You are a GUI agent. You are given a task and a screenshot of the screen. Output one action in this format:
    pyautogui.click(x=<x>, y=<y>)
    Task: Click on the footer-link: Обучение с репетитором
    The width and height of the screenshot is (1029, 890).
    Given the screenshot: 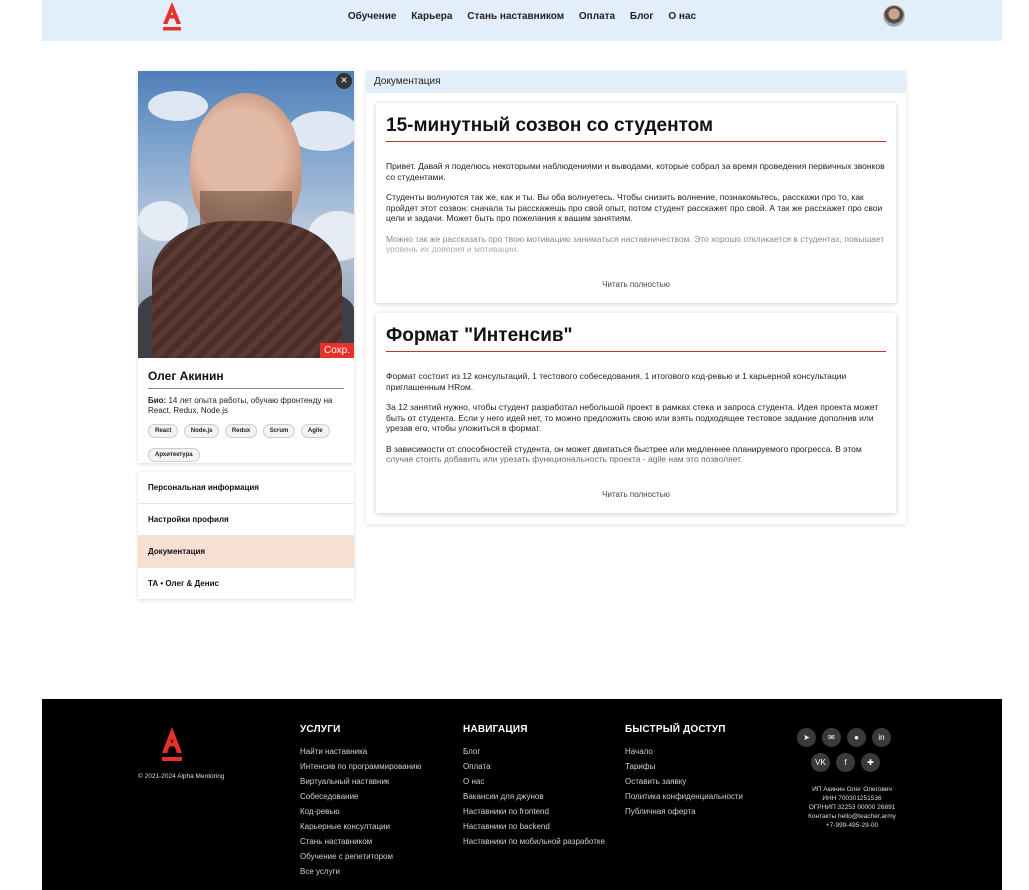 What is the action you would take?
    pyautogui.click(x=360, y=856)
    